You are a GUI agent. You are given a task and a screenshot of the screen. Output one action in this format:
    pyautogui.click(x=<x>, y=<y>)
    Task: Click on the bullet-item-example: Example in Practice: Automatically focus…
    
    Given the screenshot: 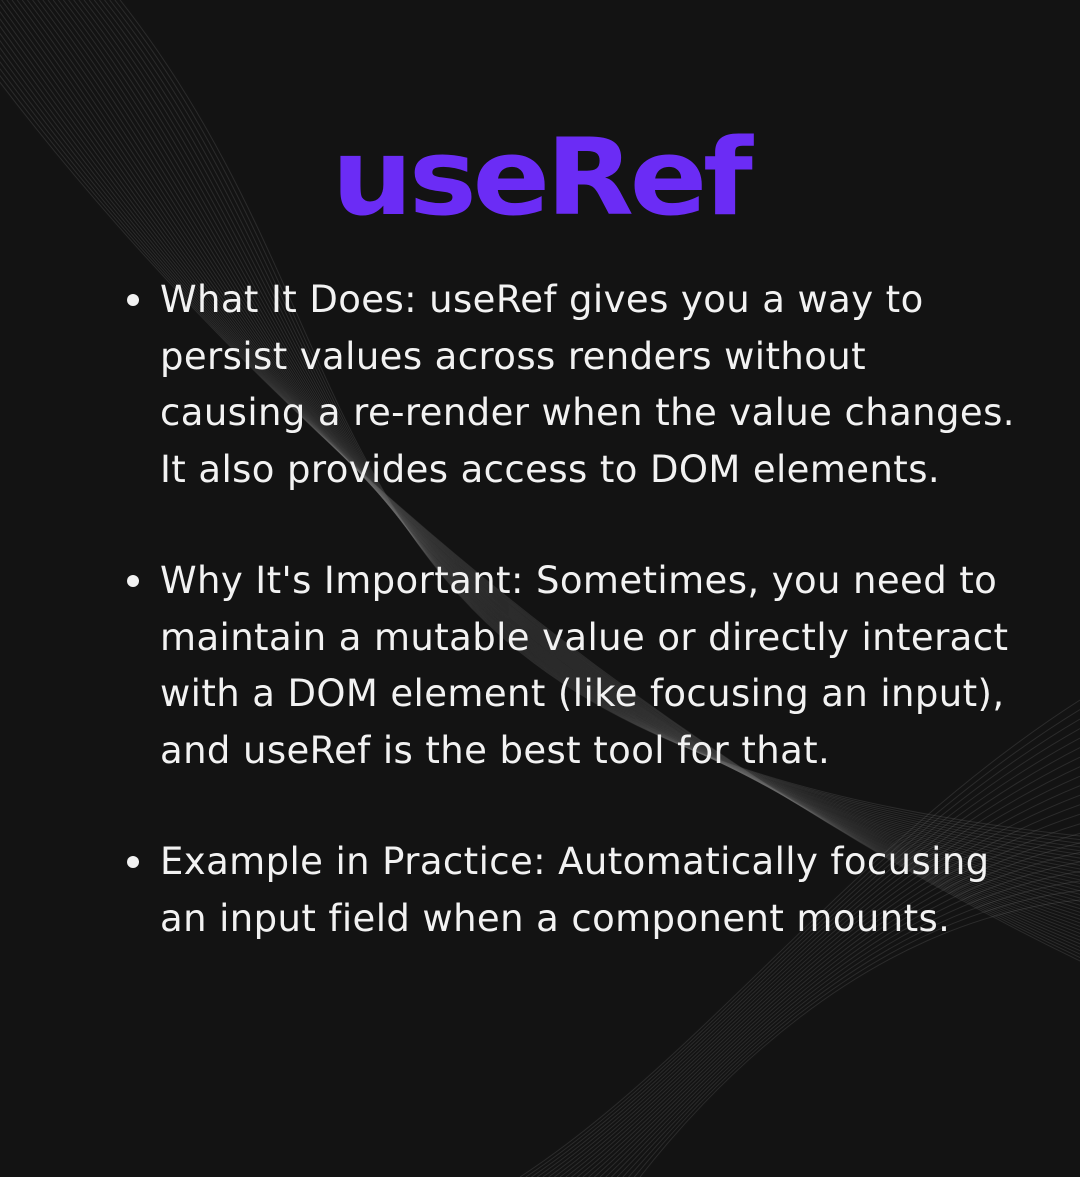 What is the action you would take?
    pyautogui.click(x=558, y=890)
    